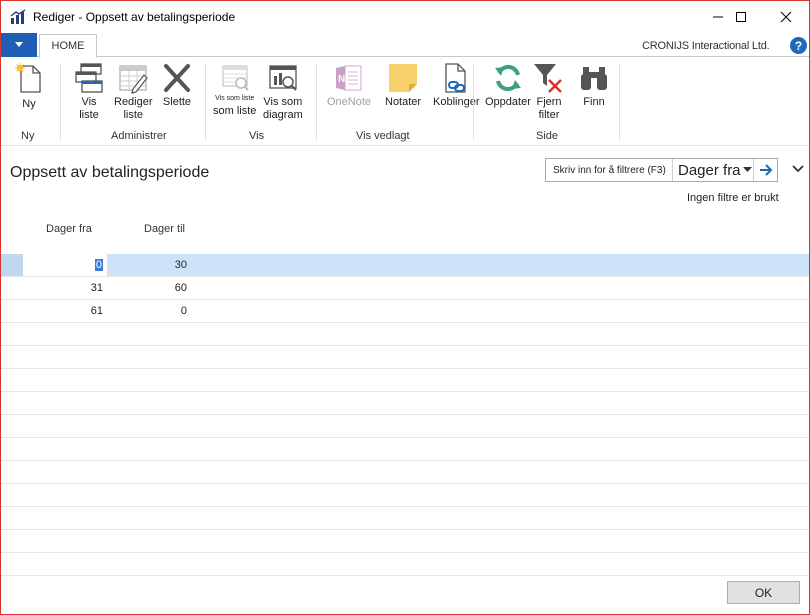 This screenshot has height=615, width=810. I want to click on refresh-button: Oppdater, so click(508, 85).